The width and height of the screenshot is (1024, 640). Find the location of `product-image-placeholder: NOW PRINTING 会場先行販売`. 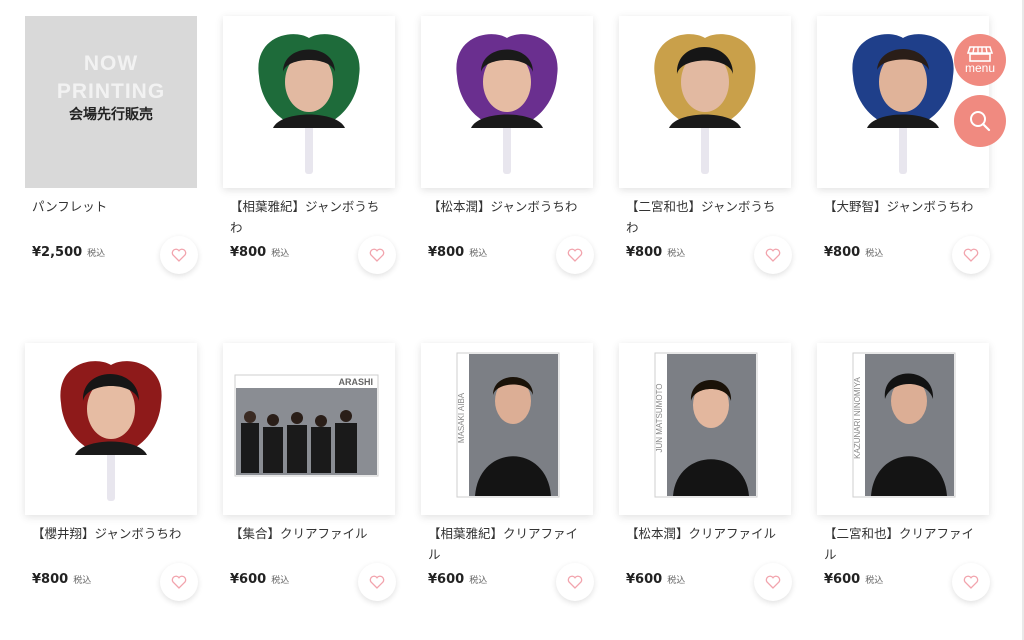

product-image-placeholder: NOW PRINTING 会場先行販売 is located at coordinates (111, 102).